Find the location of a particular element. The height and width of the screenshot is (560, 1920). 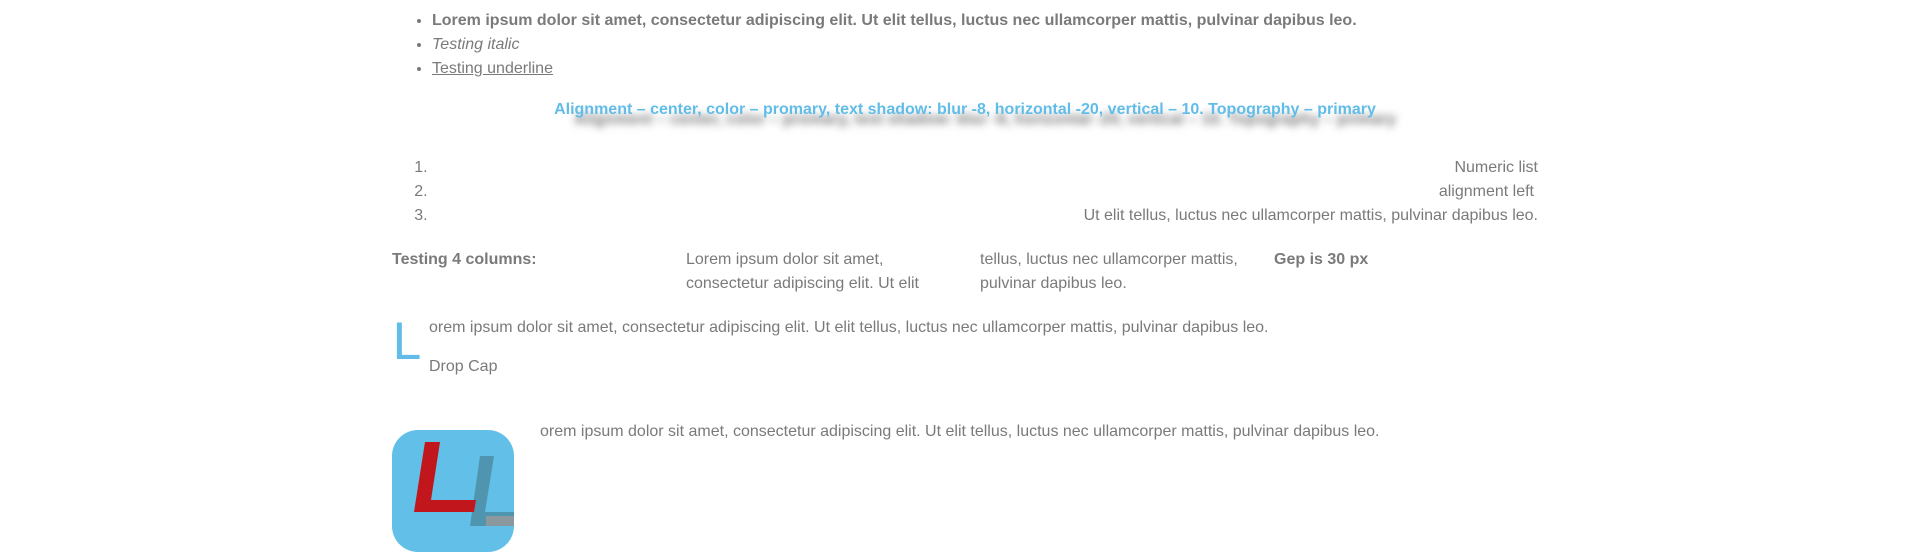

bullet-item-italic: Testing italic is located at coordinates (985, 45).